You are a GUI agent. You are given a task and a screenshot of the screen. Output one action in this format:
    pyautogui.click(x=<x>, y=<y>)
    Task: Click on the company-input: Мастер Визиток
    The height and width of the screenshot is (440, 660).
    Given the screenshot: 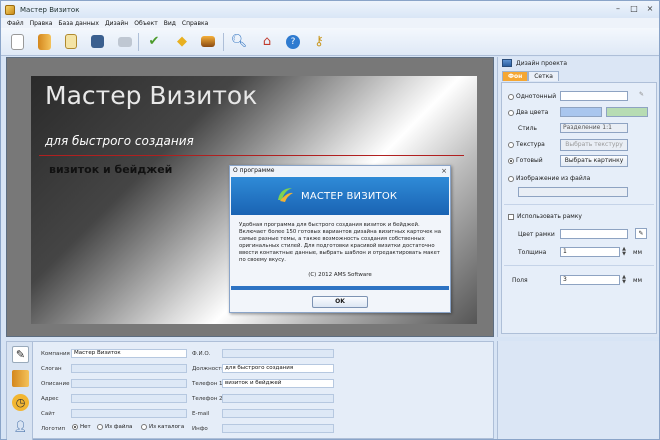 What is the action you would take?
    pyautogui.click(x=129, y=353)
    